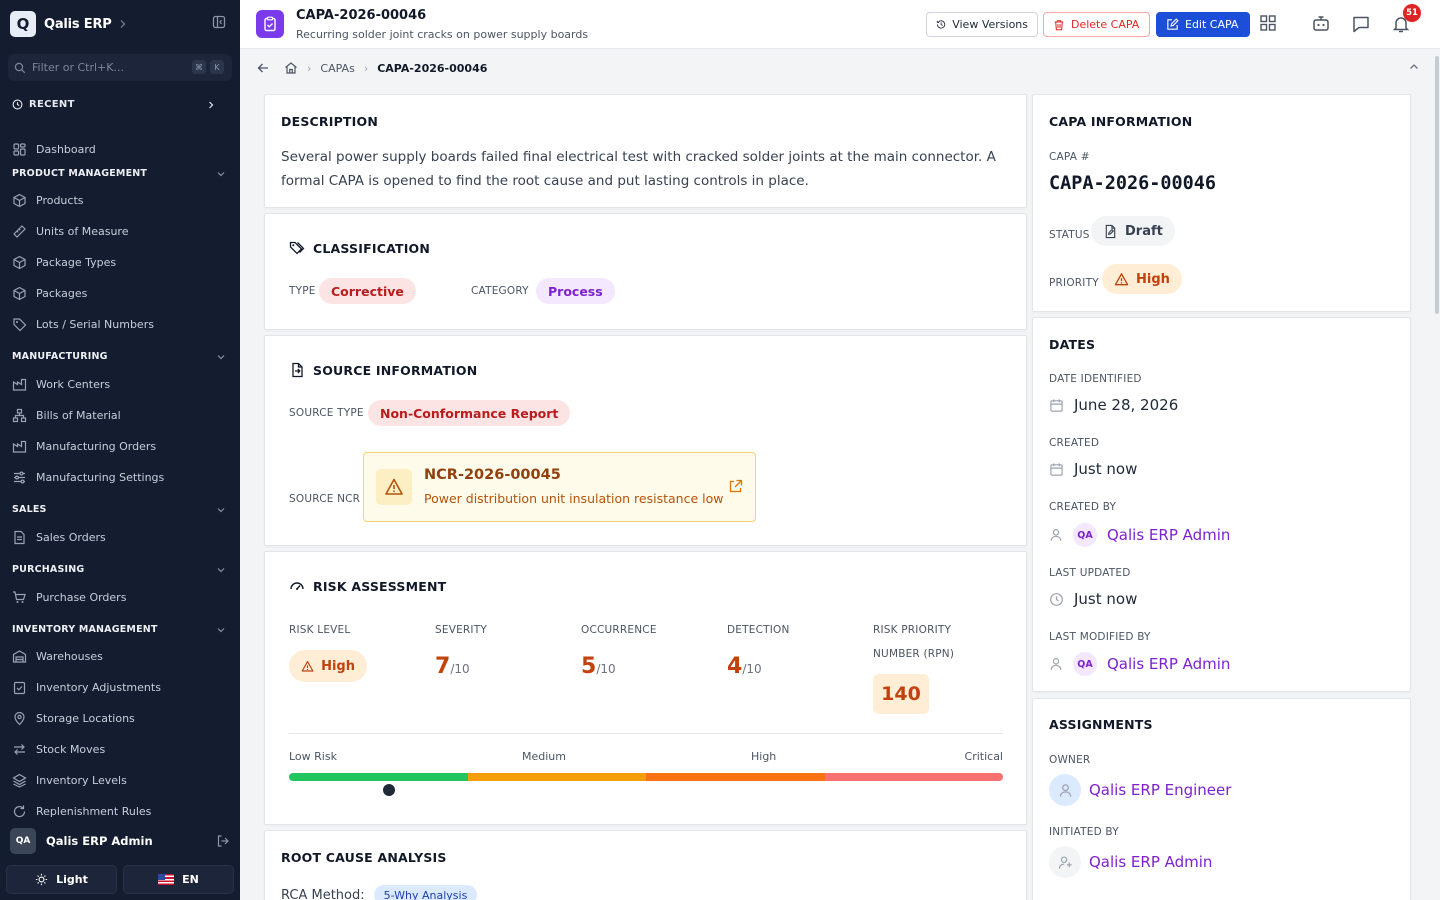 Image resolution: width=1440 pixels, height=900 pixels. What do you see at coordinates (19, 200) in the screenshot?
I see `box-icon` at bounding box center [19, 200].